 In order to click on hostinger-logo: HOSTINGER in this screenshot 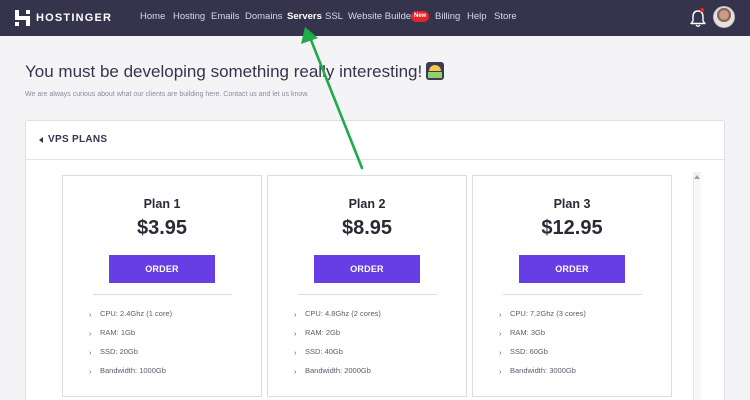, I will do `click(63, 18)`.